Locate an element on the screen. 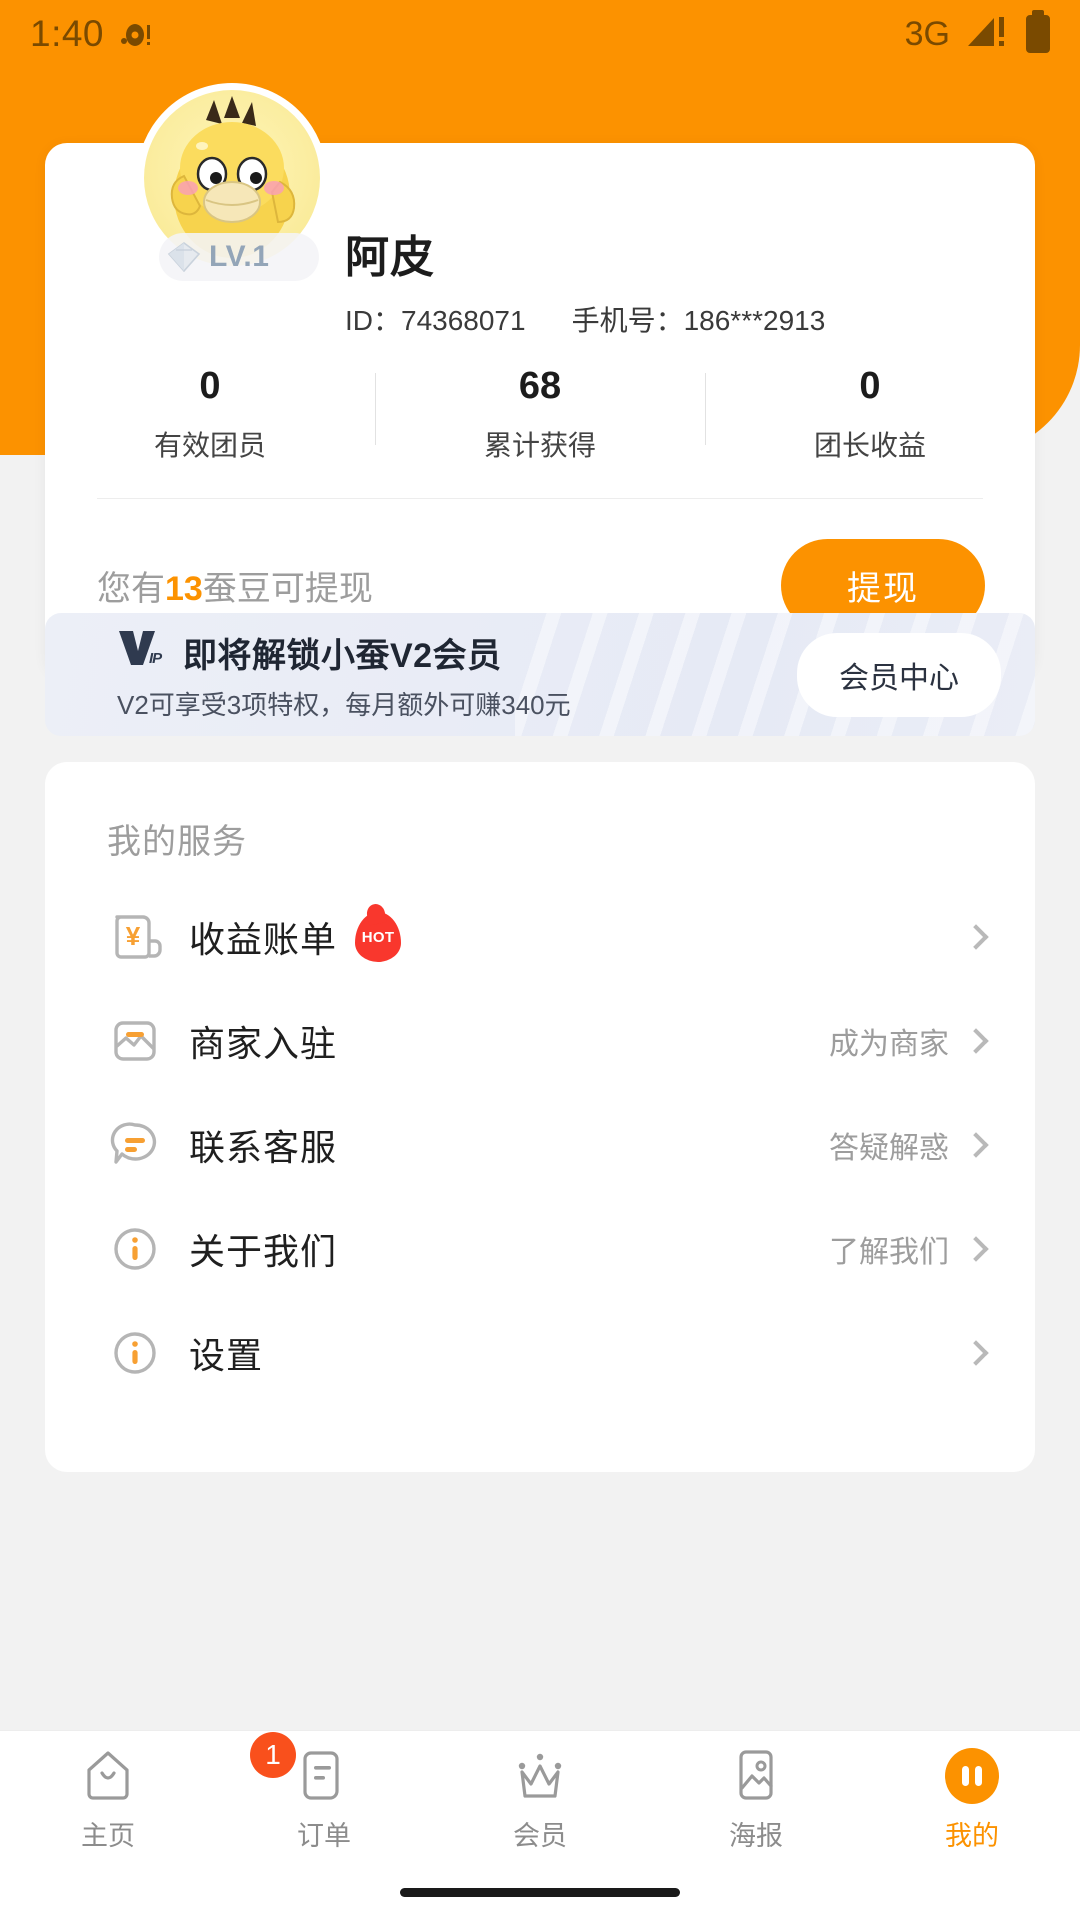  stat-value: 68 is located at coordinates (540, 386).